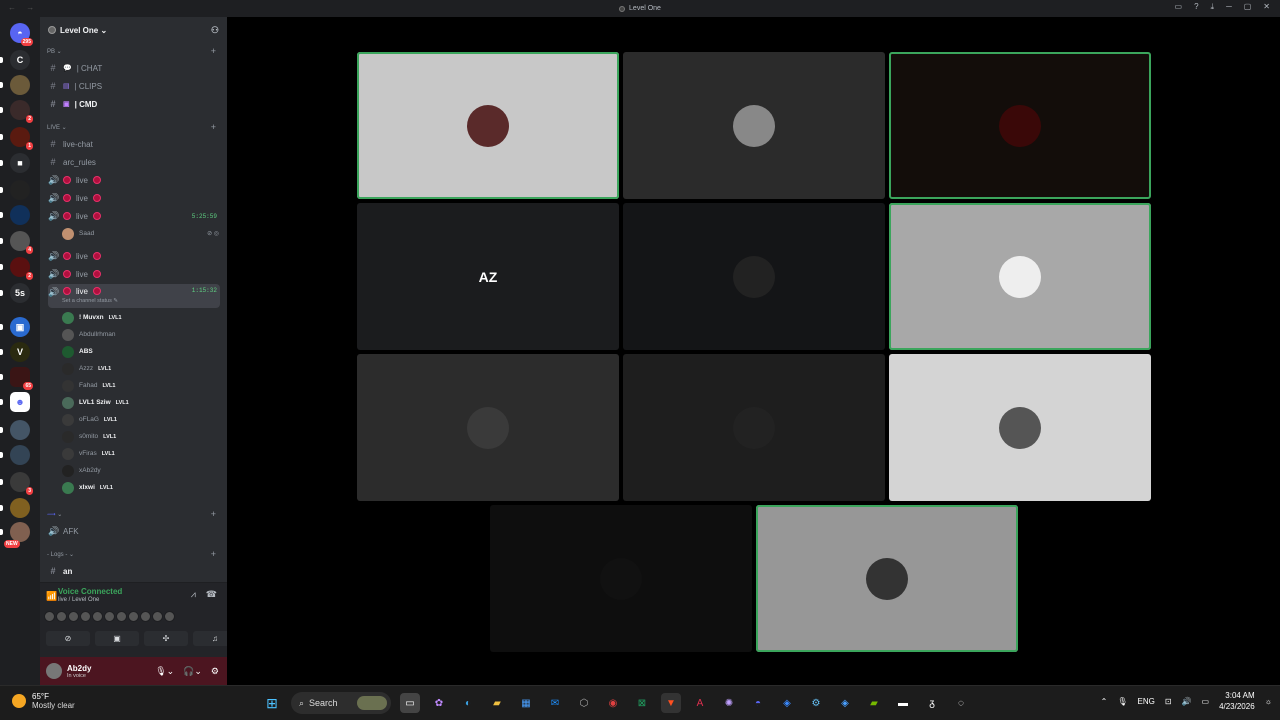 The image size is (1280, 720). I want to click on server-icon: ▣, so click(15, 327).